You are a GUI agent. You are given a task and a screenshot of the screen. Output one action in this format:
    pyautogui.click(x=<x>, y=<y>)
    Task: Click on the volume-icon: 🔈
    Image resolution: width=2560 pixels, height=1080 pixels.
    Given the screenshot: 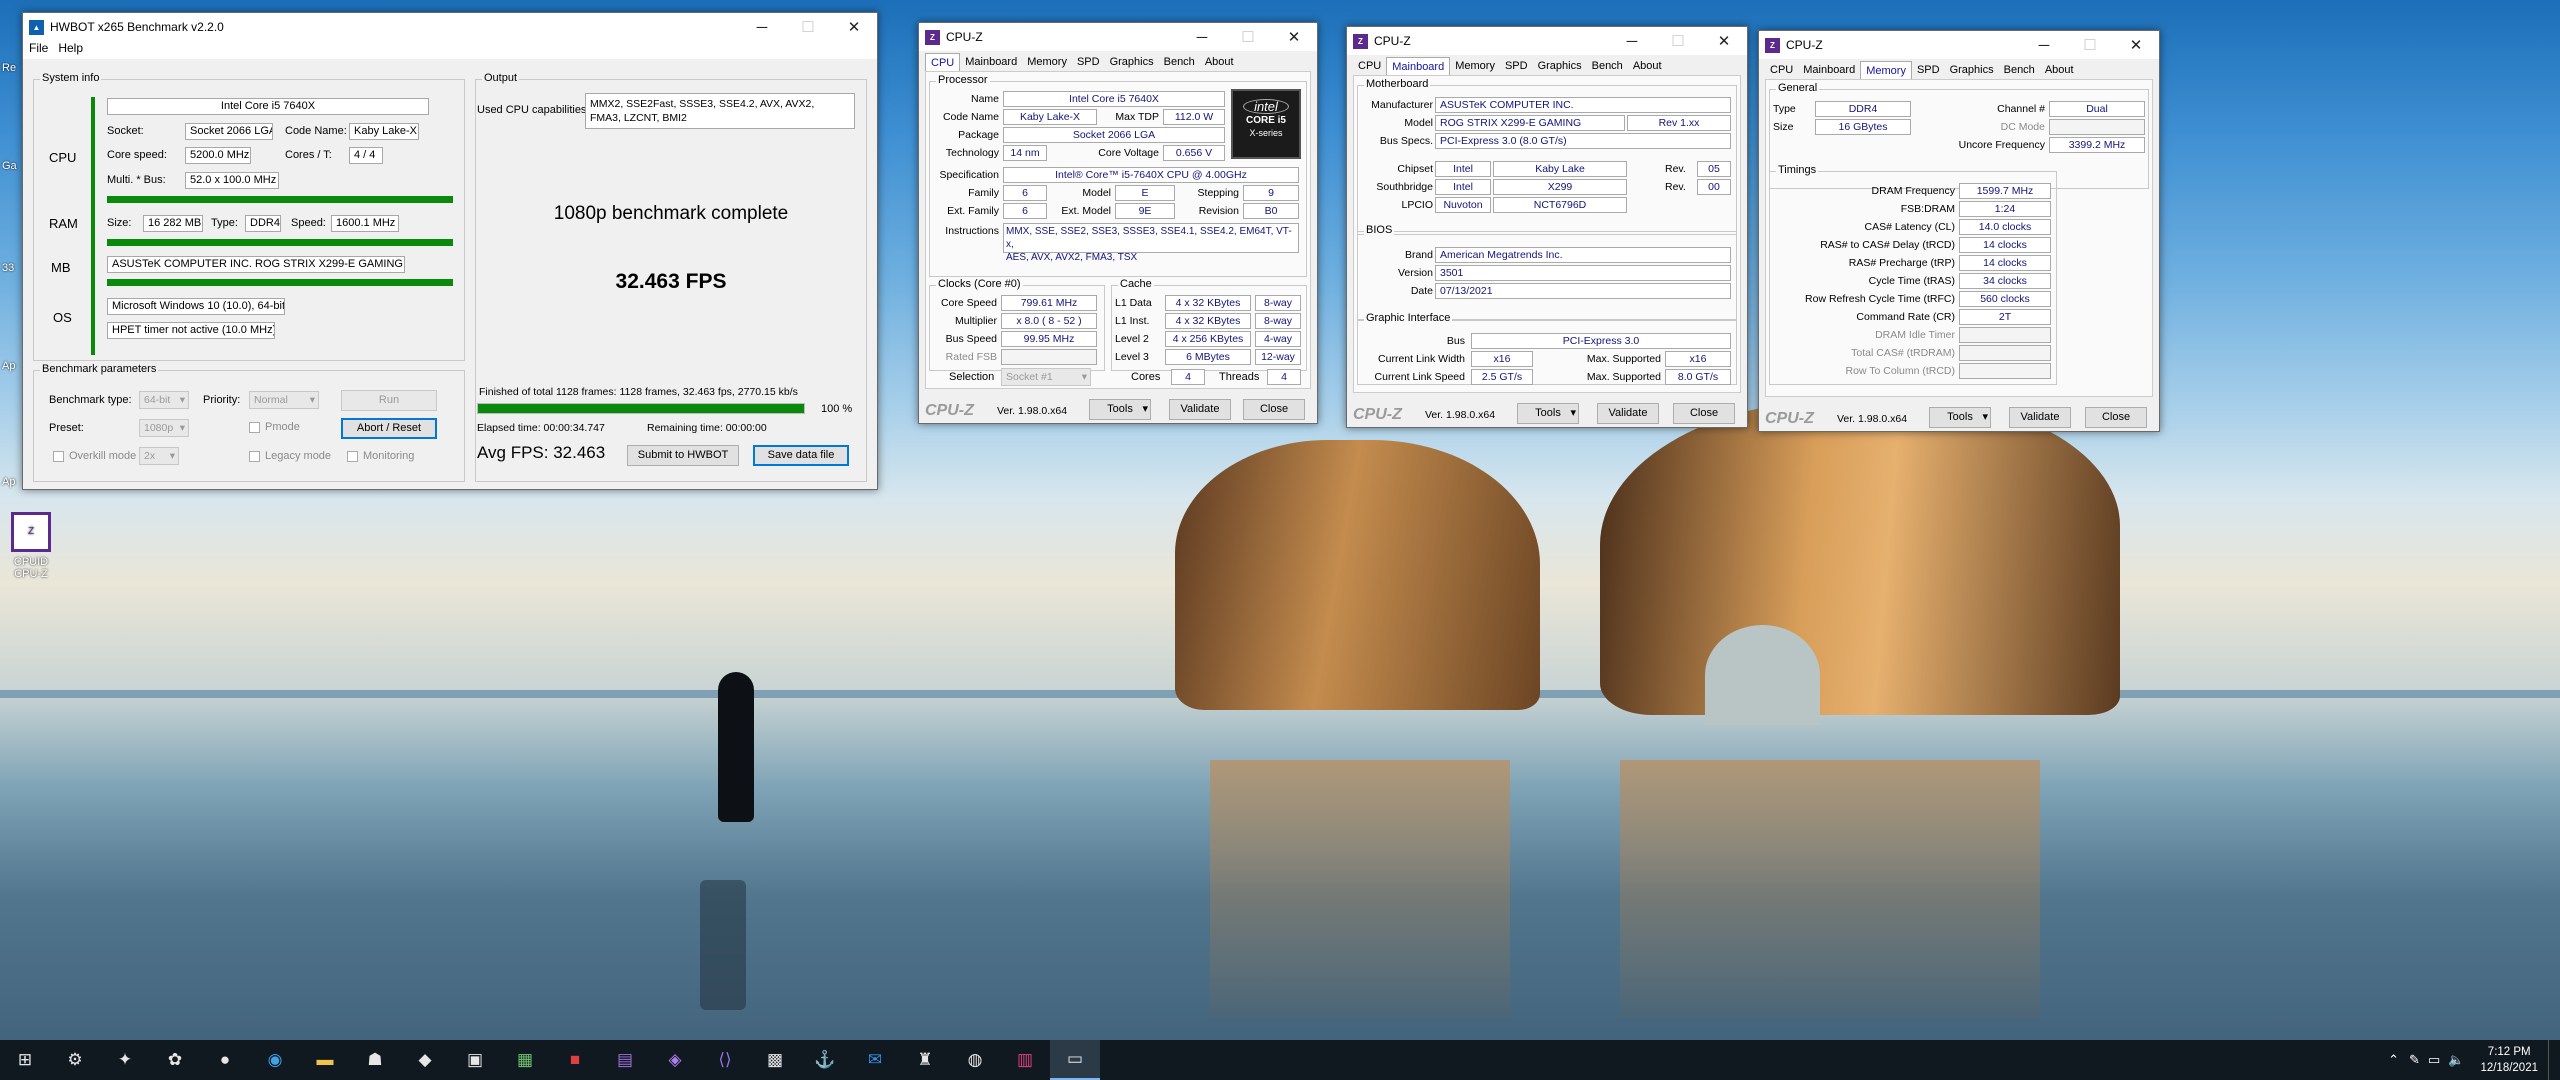 What is the action you would take?
    pyautogui.click(x=2456, y=1060)
    